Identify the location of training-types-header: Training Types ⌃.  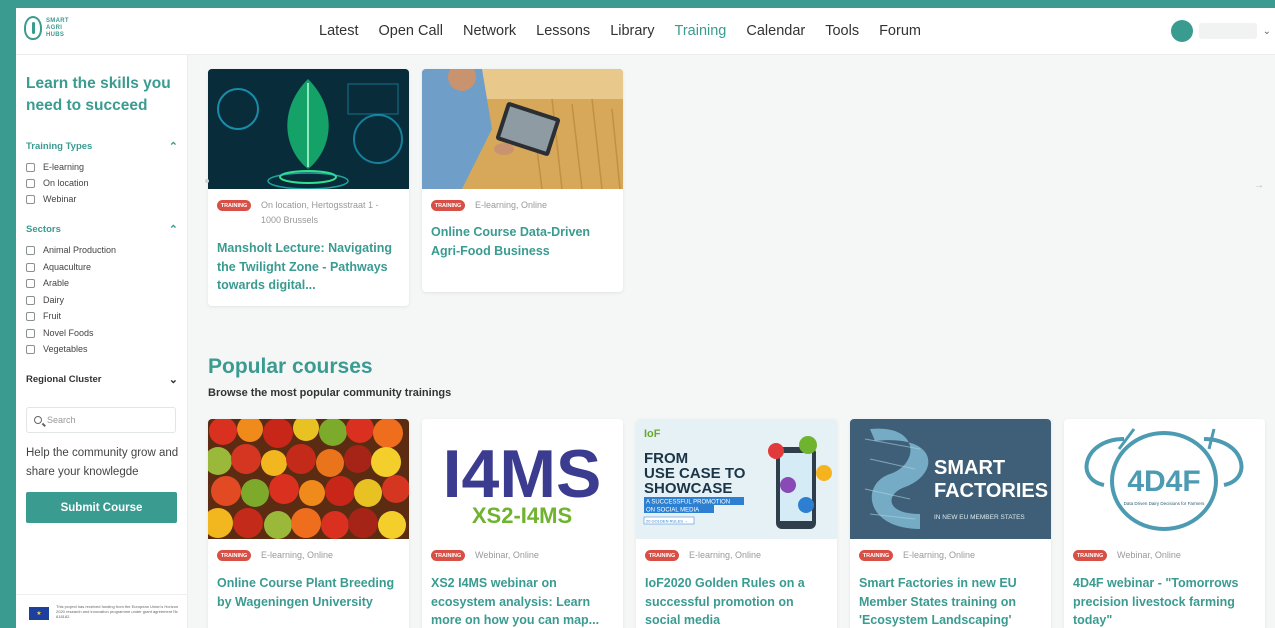
(102, 146).